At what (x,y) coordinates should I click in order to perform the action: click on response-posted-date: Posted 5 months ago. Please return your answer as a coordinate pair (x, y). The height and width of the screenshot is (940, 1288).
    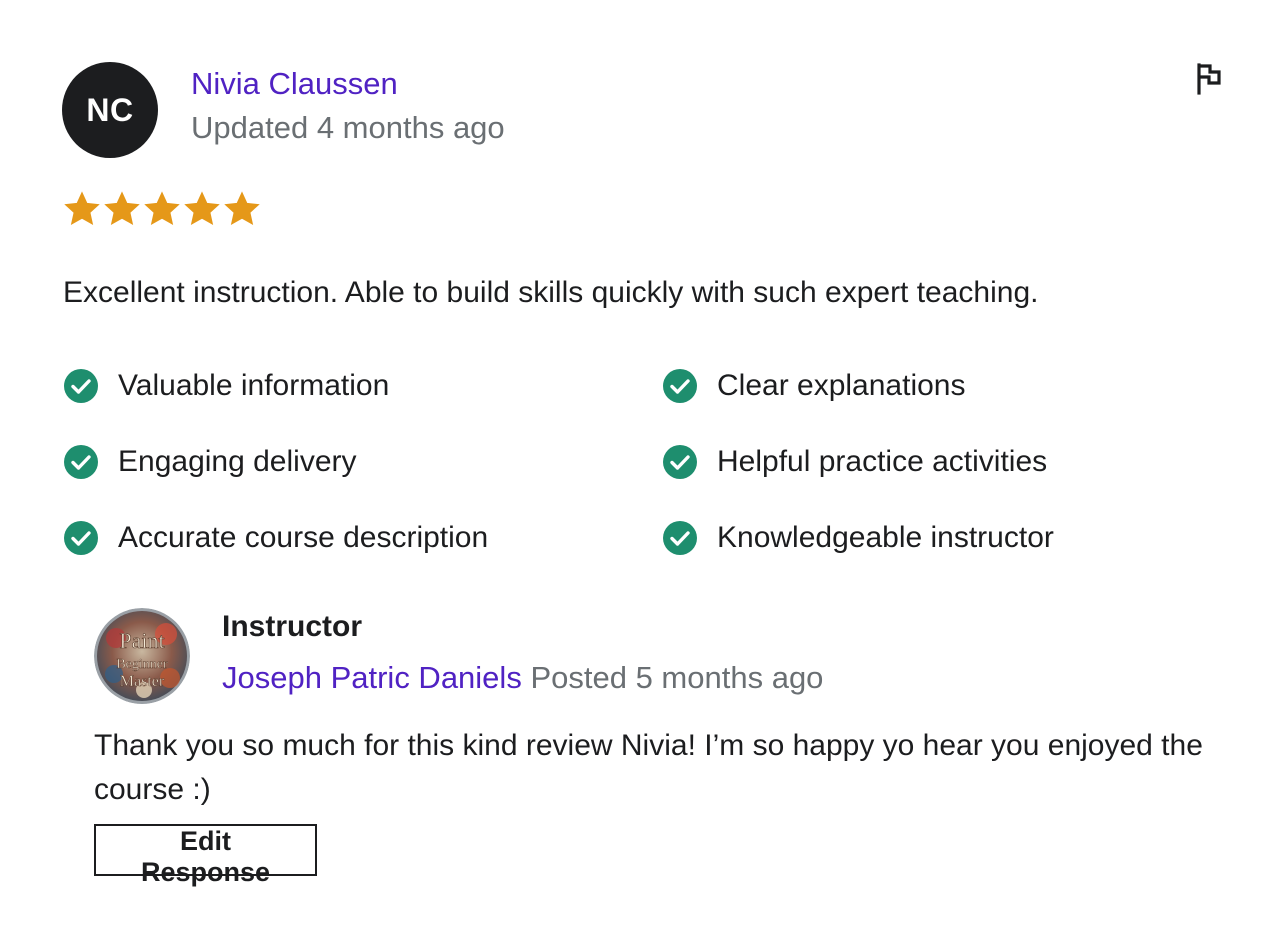
    Looking at the image, I should click on (677, 677).